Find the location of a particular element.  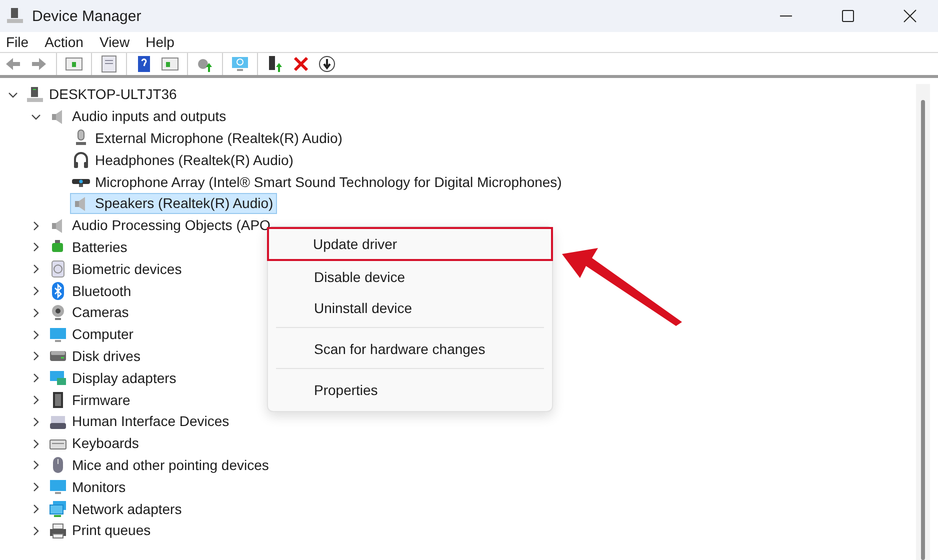

tree-item: Microphone Array (Intel® Smart Sound Technology for Digital Microphones) is located at coordinates (318, 182).